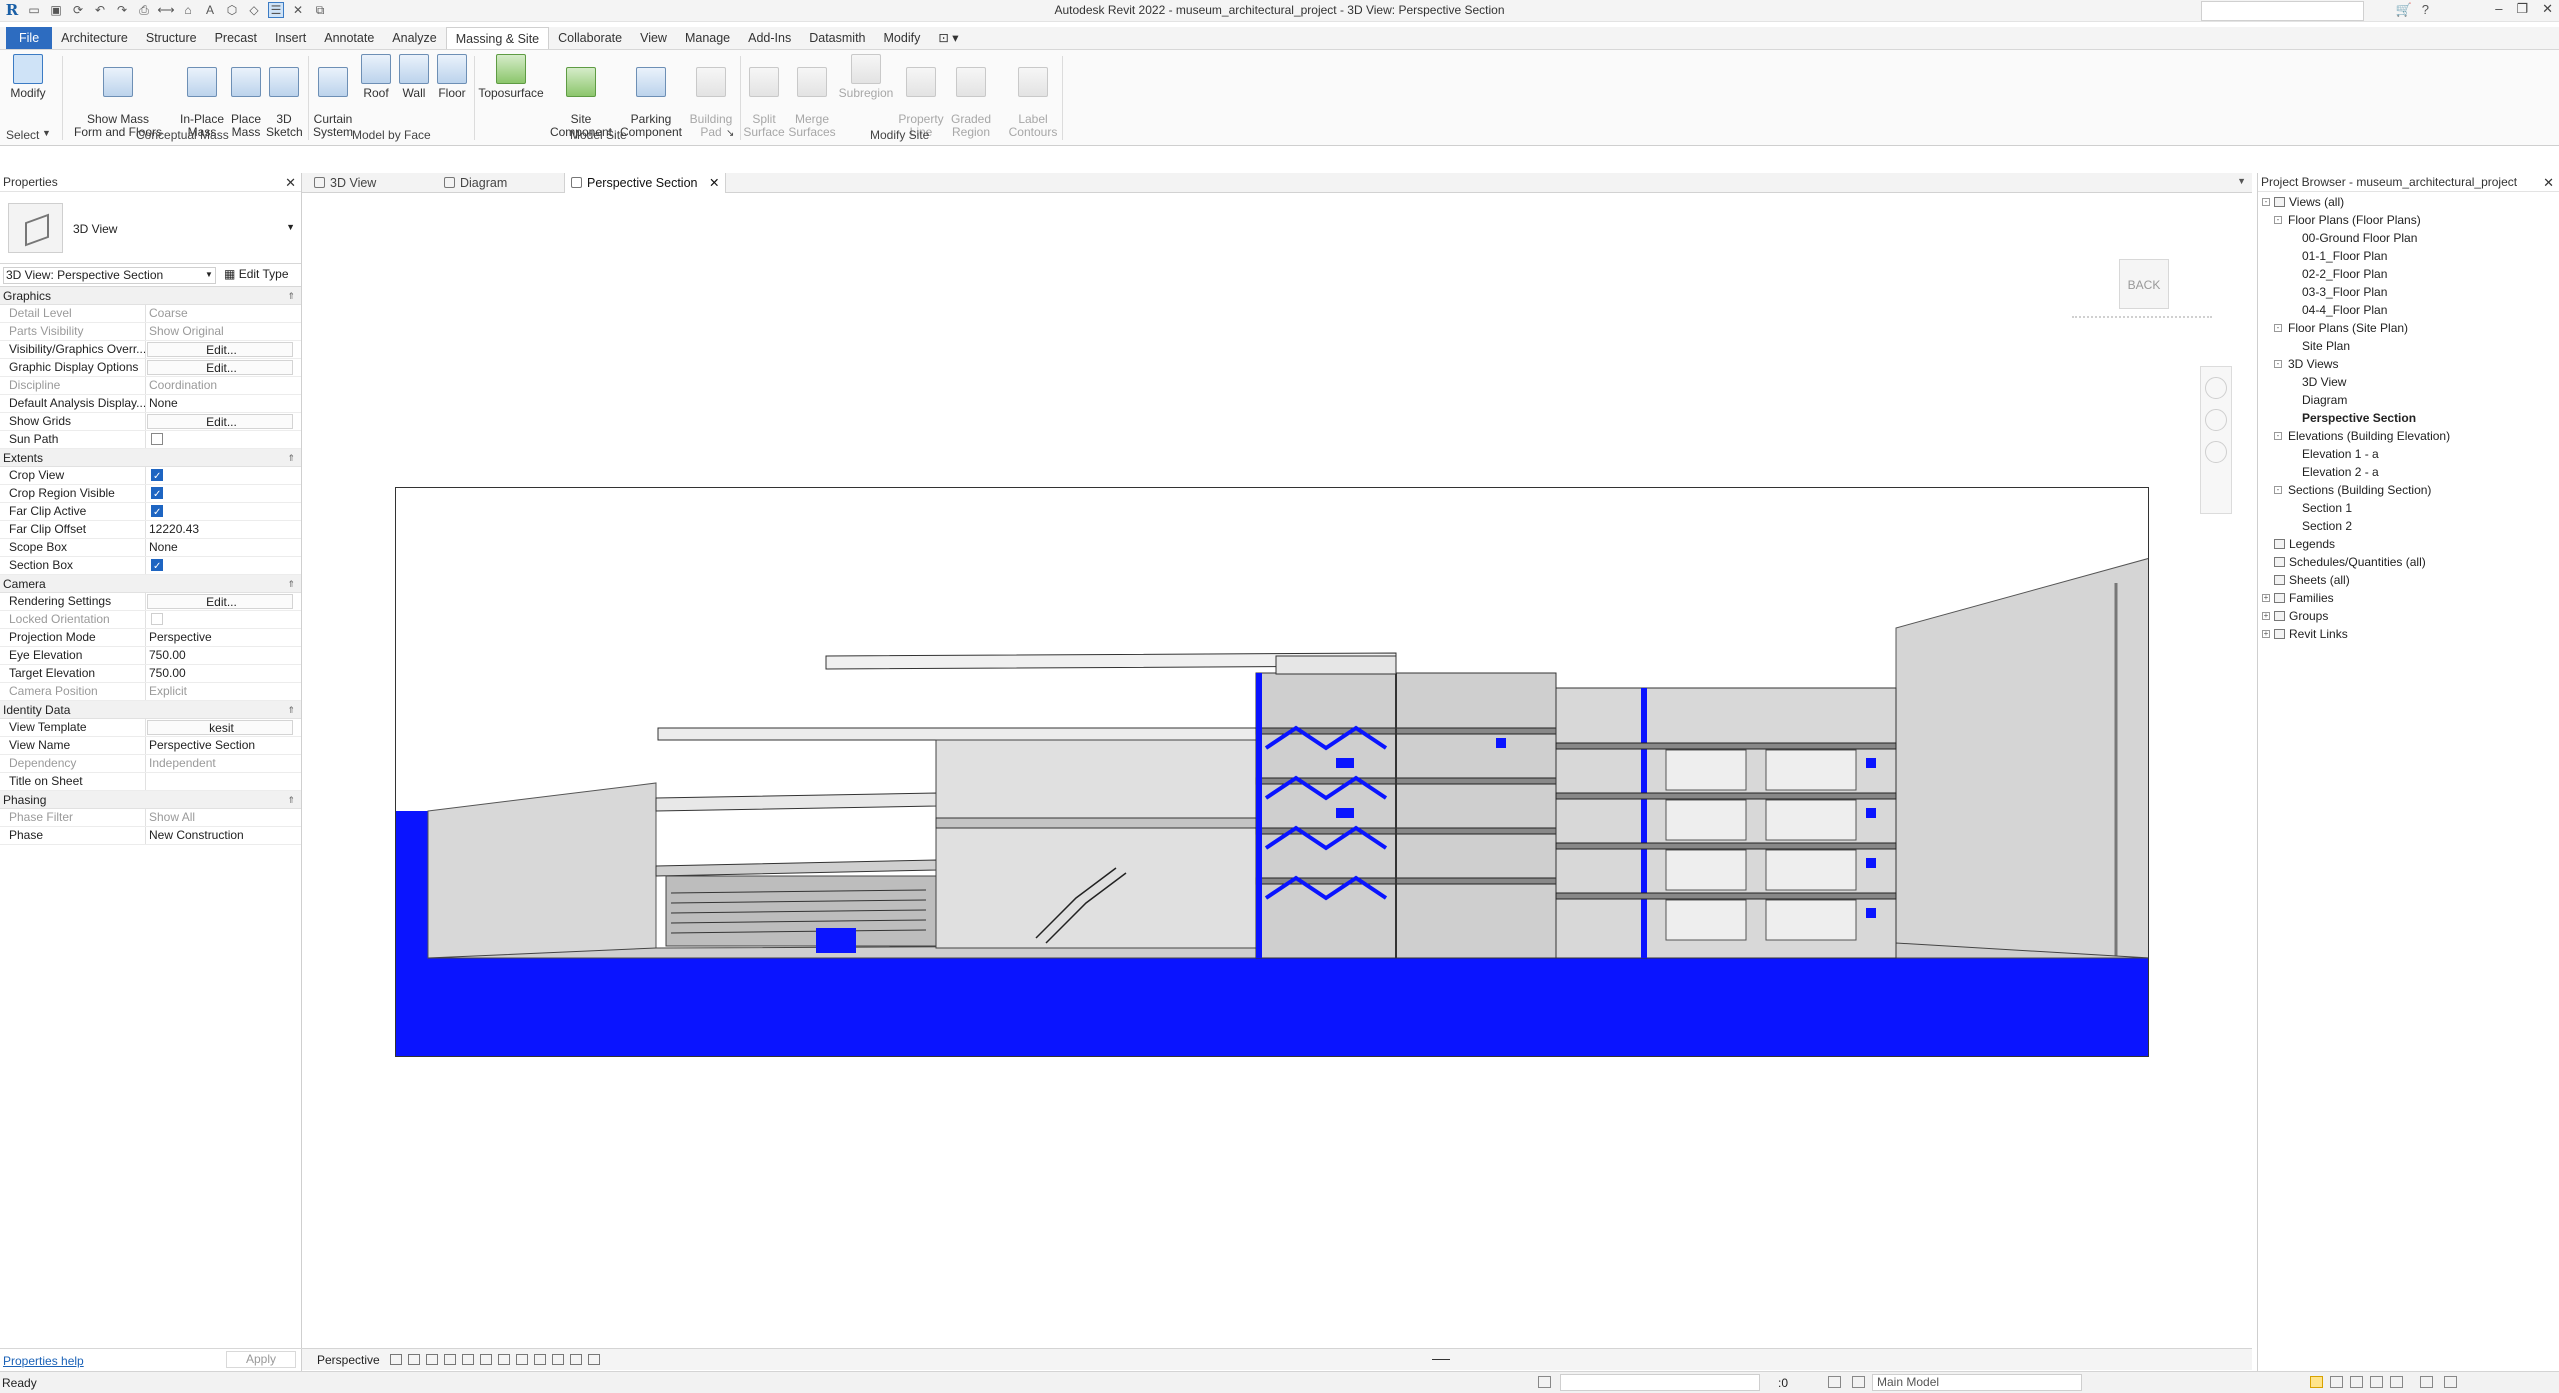 This screenshot has width=2559, height=1393. What do you see at coordinates (236, 38) in the screenshot?
I see `tab-precast: Precast` at bounding box center [236, 38].